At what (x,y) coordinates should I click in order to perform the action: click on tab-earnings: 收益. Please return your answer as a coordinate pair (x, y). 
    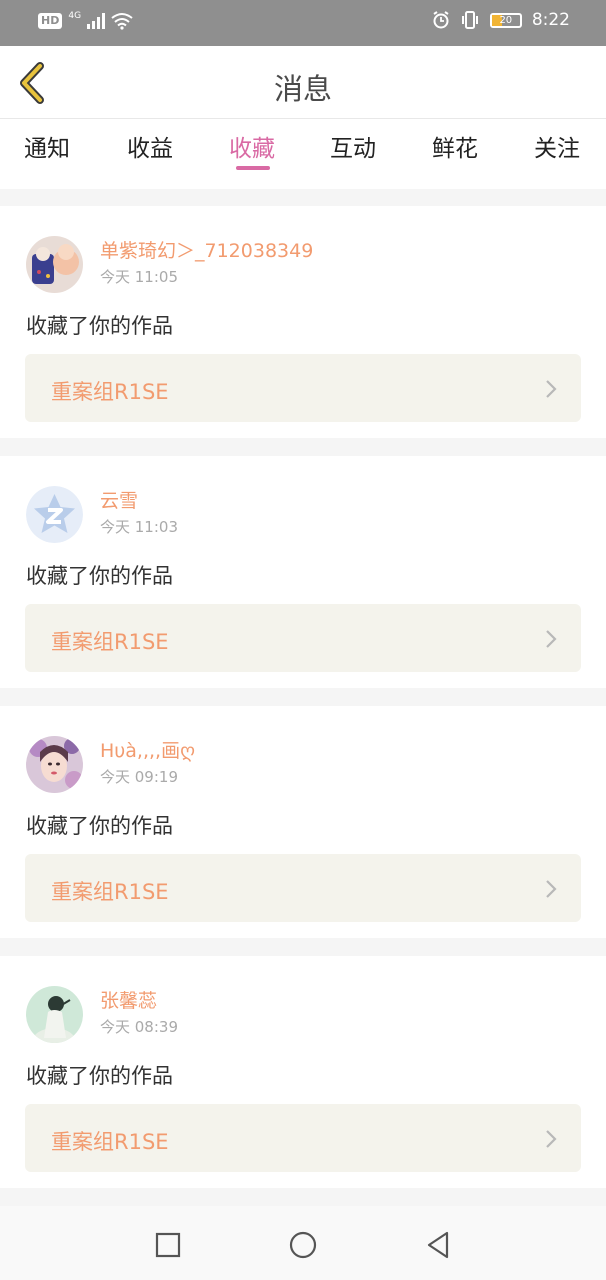
    Looking at the image, I should click on (150, 146).